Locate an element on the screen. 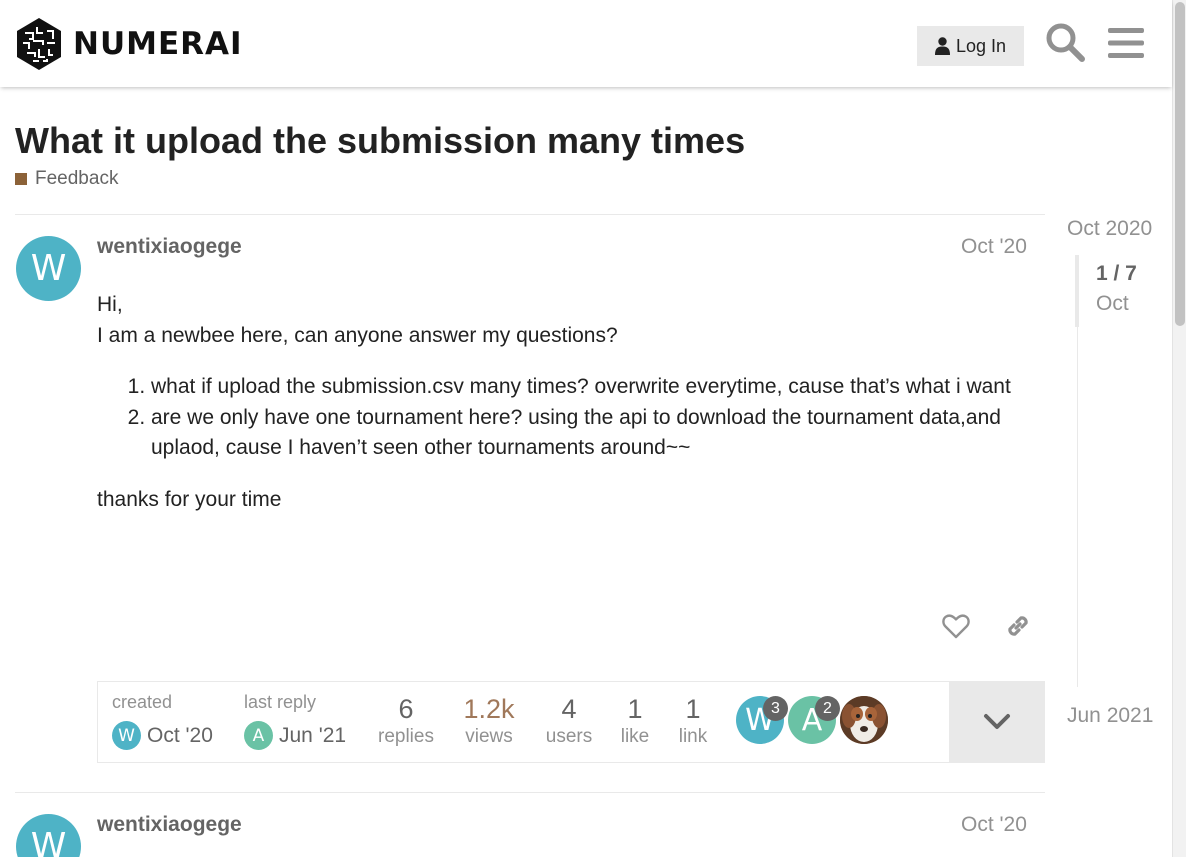 The image size is (1186, 857). hamburger-menu-icon is located at coordinates (1126, 43).